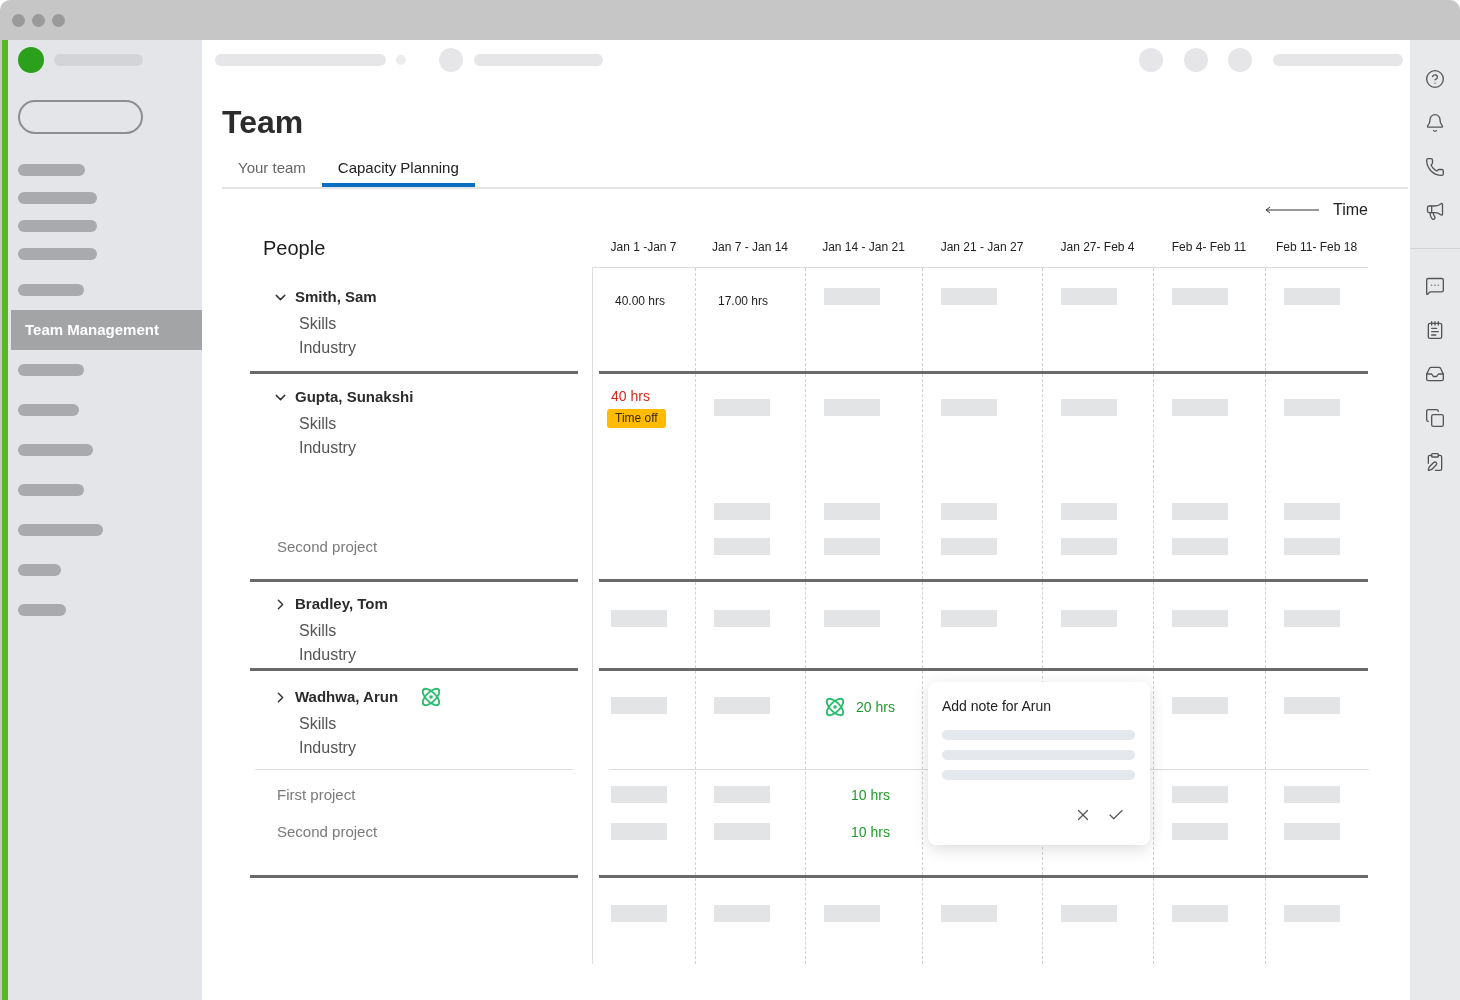 Image resolution: width=1460 pixels, height=1000 pixels. Describe the element at coordinates (875, 707) in the screenshot. I see `hours-text: 20 hrs` at that location.